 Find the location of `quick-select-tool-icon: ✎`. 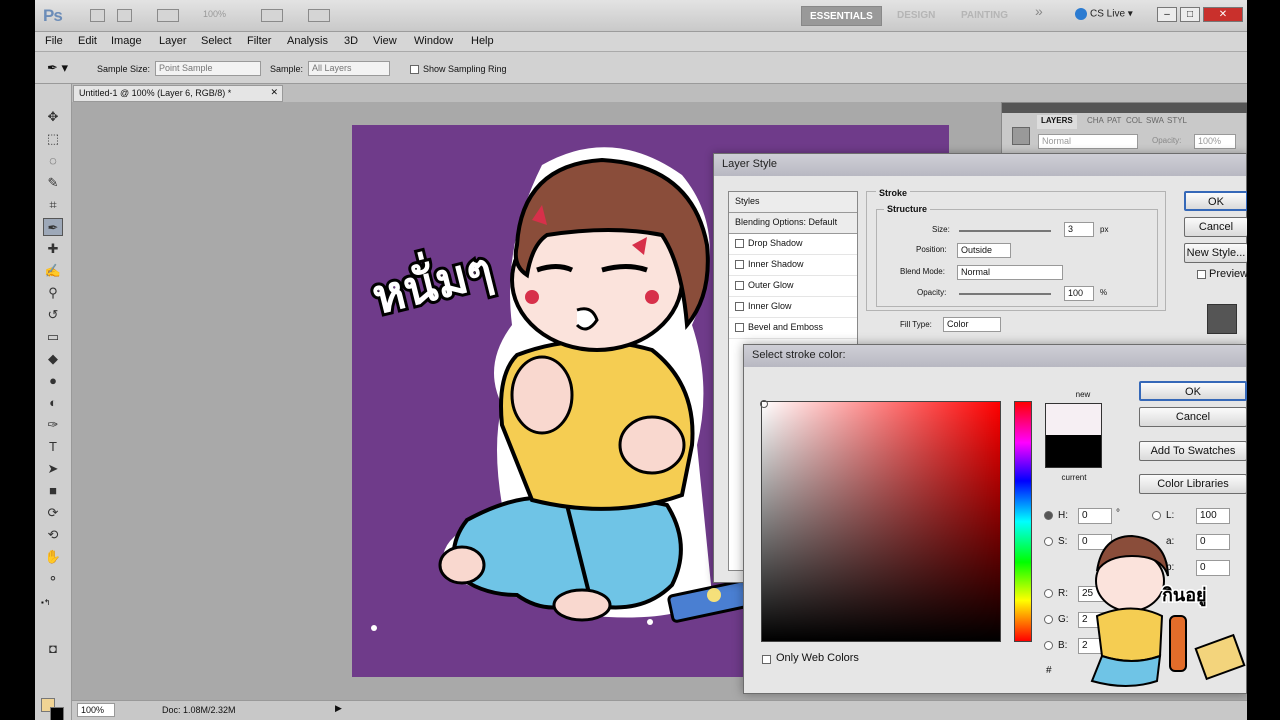

quick-select-tool-icon: ✎ is located at coordinates (53, 183).